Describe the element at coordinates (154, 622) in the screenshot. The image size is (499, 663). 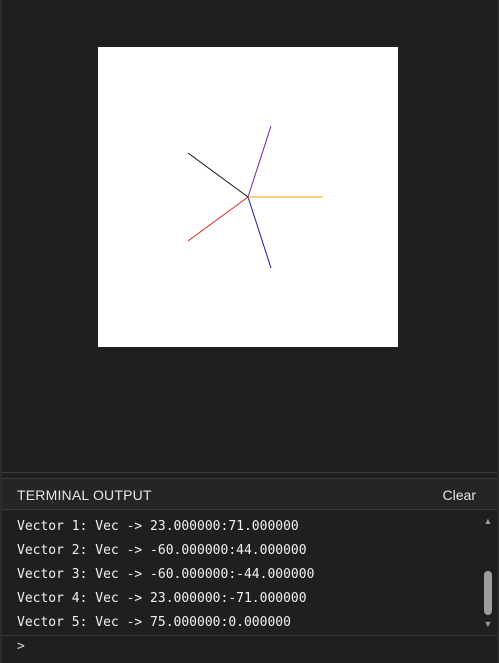
I see `terminal-line: Vector 5: Vec -> 75.000000:0.000000` at that location.